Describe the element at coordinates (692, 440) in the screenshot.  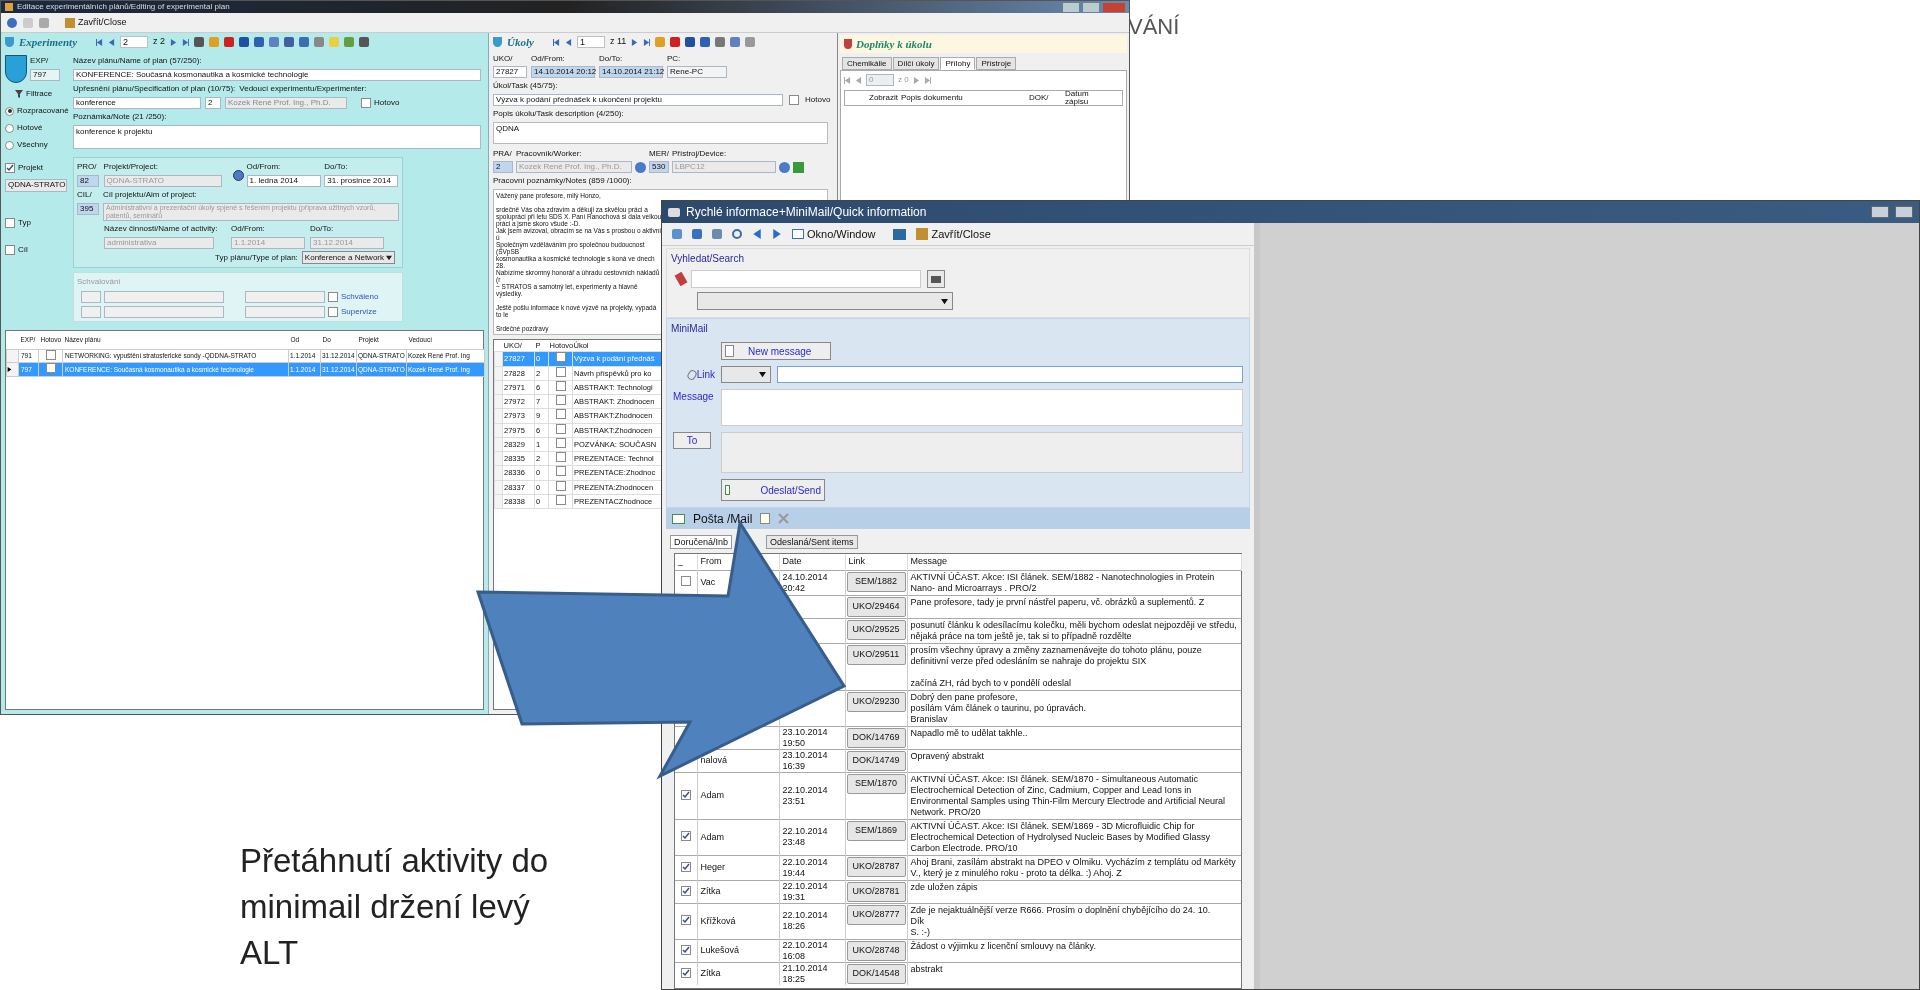
I see `to-button: To` at that location.